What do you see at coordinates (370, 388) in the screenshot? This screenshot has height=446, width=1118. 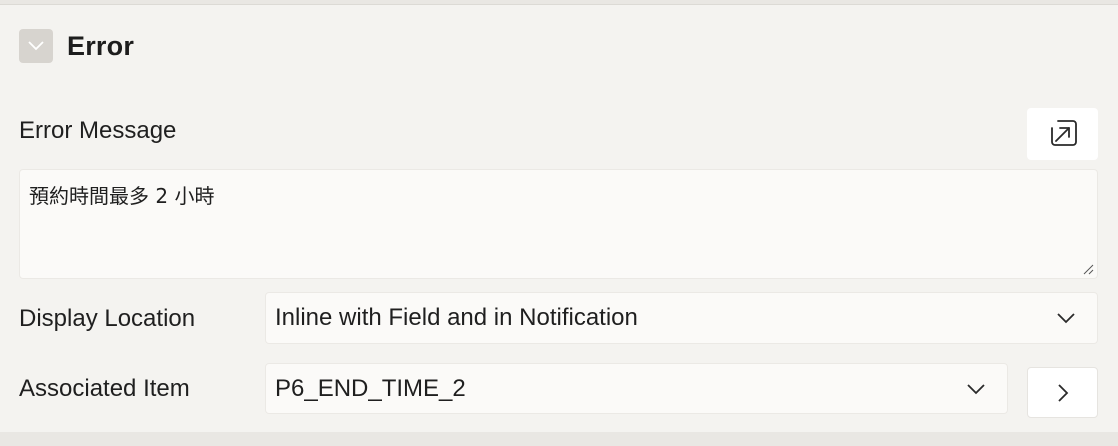 I see `associated-item-value: P6_END_TIME_2` at bounding box center [370, 388].